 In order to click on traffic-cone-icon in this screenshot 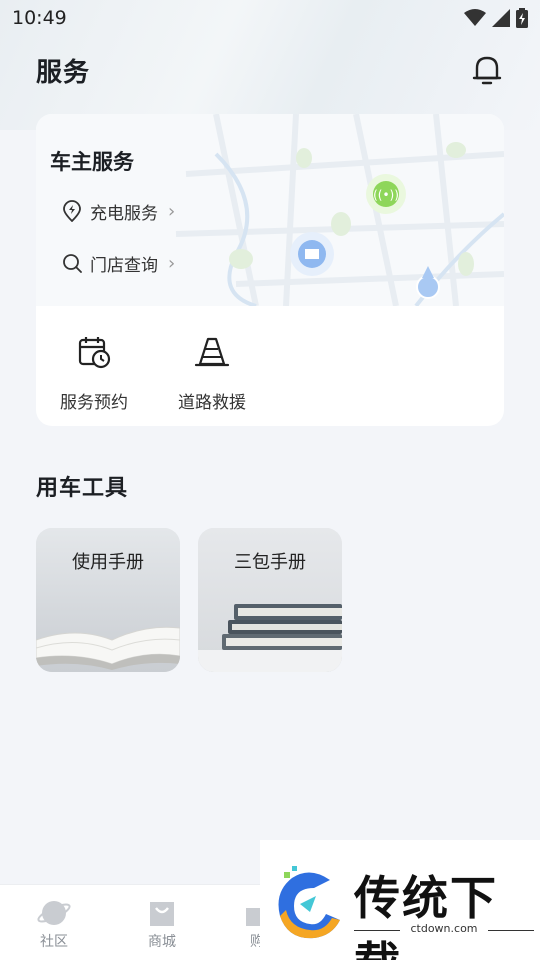, I will do `click(212, 352)`.